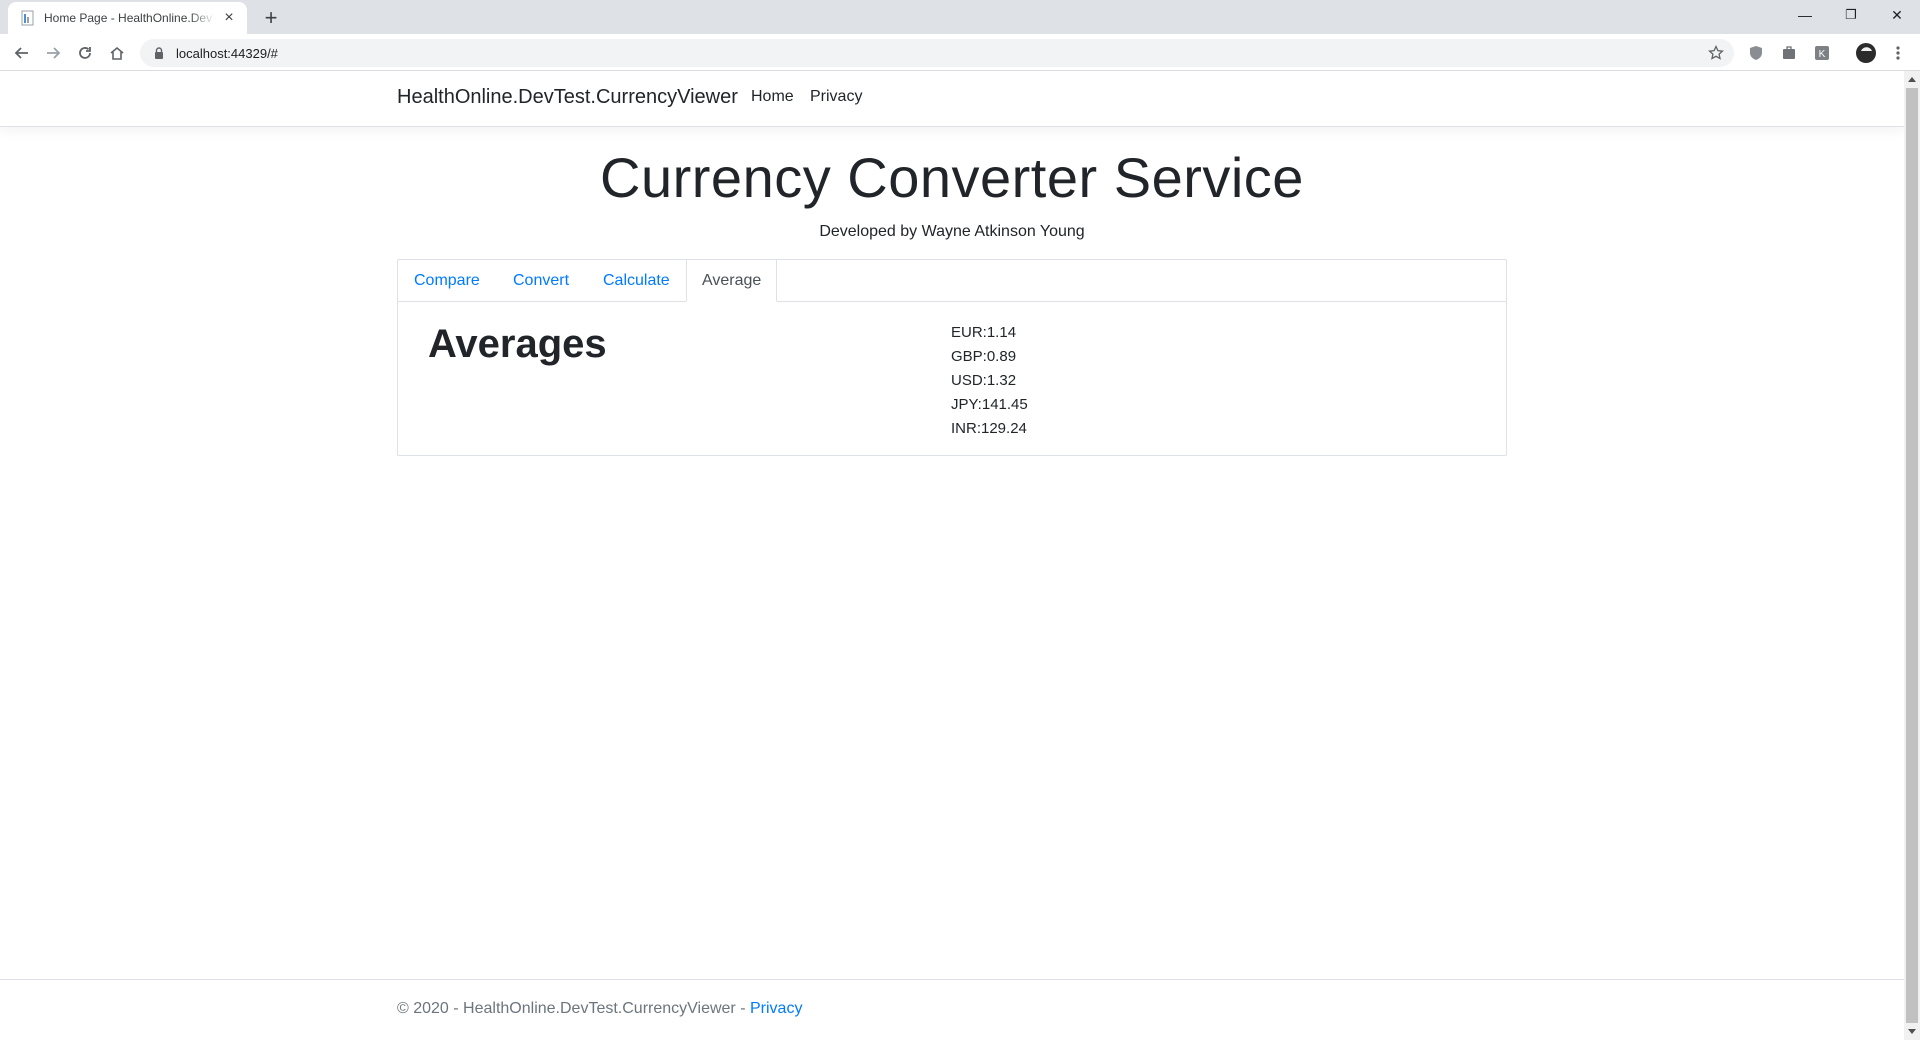 This screenshot has width=1920, height=1040. Describe the element at coordinates (989, 404) in the screenshot. I see `average-item-jpy: JPY:141.45` at that location.